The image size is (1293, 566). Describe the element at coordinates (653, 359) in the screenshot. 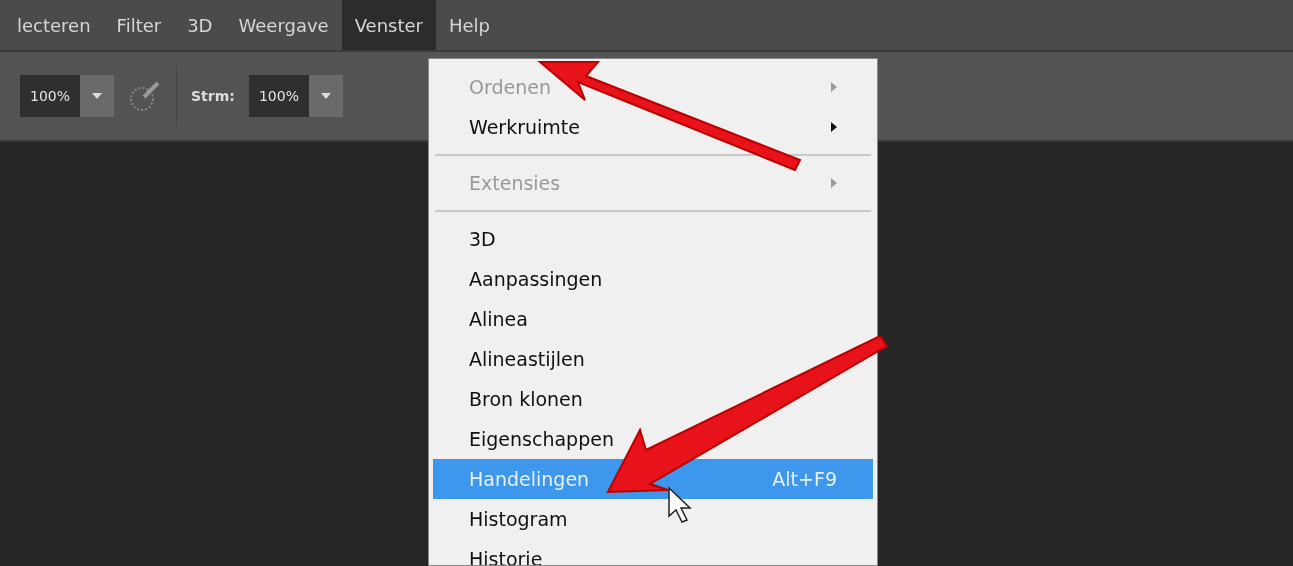

I see `menu-item: Alineastijlen` at that location.